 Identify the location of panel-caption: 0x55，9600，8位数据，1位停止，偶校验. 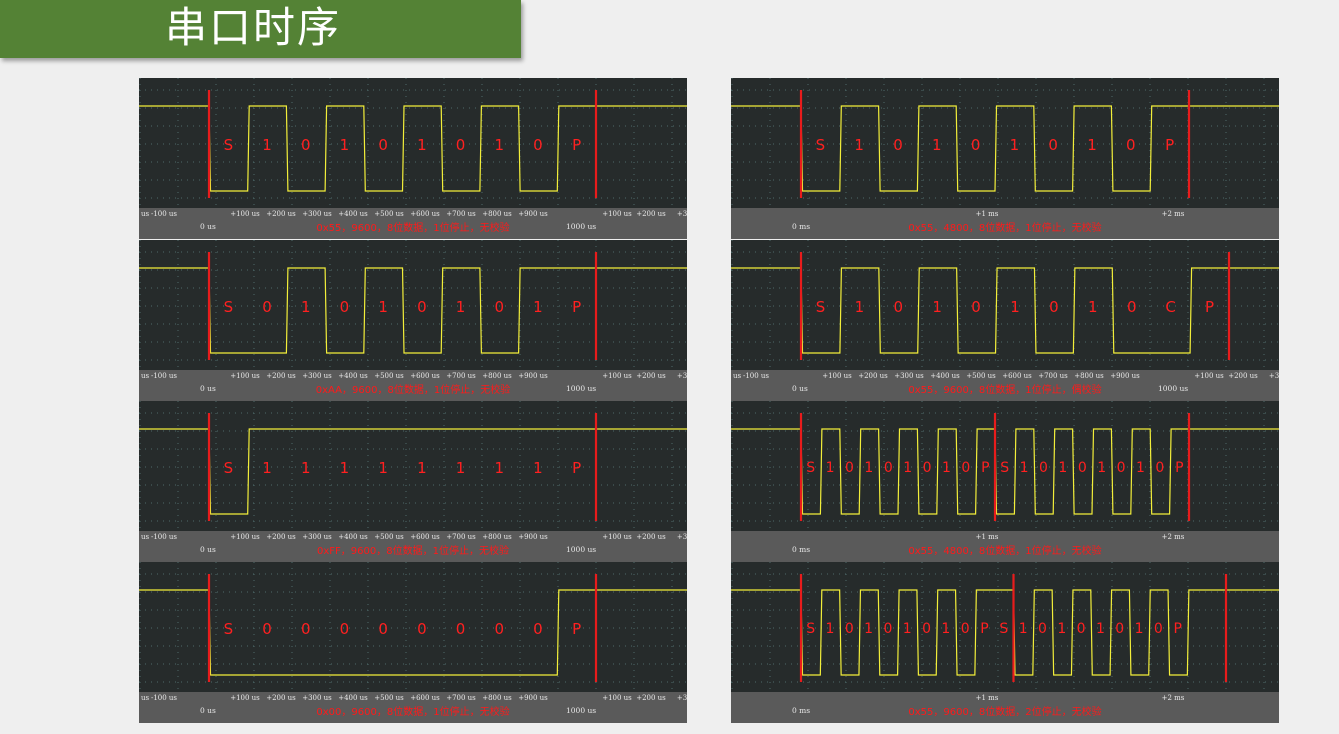
(1005, 390).